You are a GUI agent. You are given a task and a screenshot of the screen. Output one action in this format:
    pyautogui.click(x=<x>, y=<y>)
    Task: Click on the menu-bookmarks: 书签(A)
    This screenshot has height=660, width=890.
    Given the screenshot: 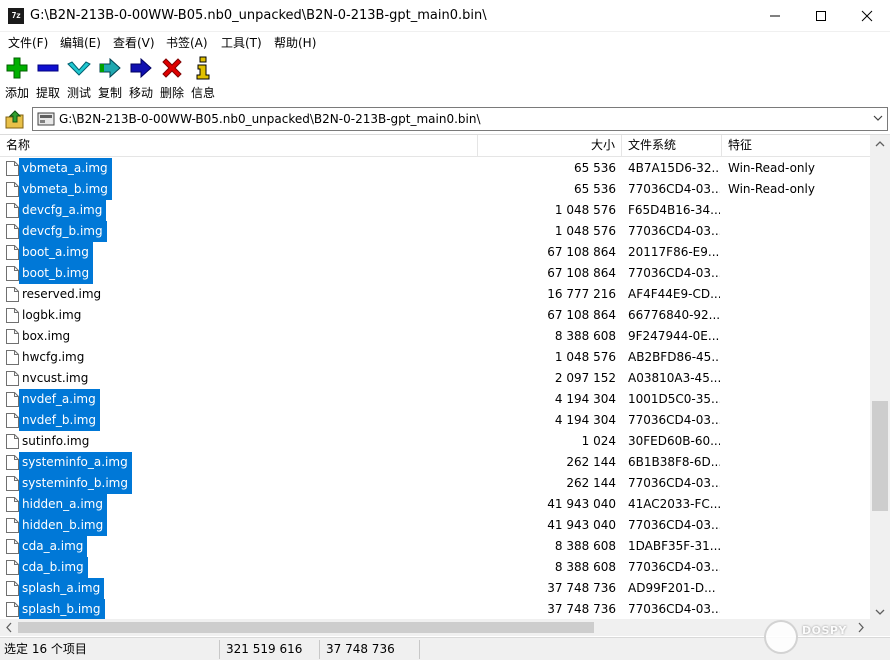 What is the action you would take?
    pyautogui.click(x=187, y=42)
    